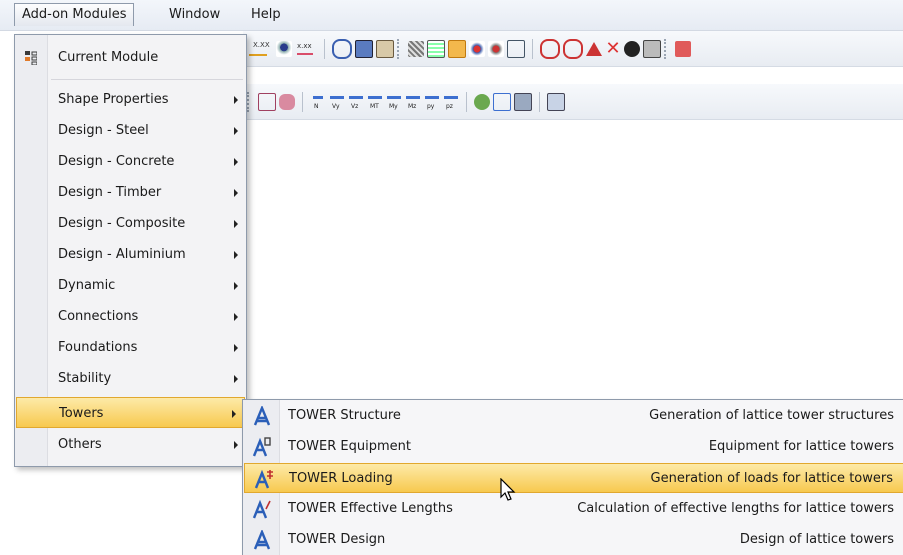 The width and height of the screenshot is (903, 555). Describe the element at coordinates (416, 48) in the screenshot. I see `hatch-icon` at that location.